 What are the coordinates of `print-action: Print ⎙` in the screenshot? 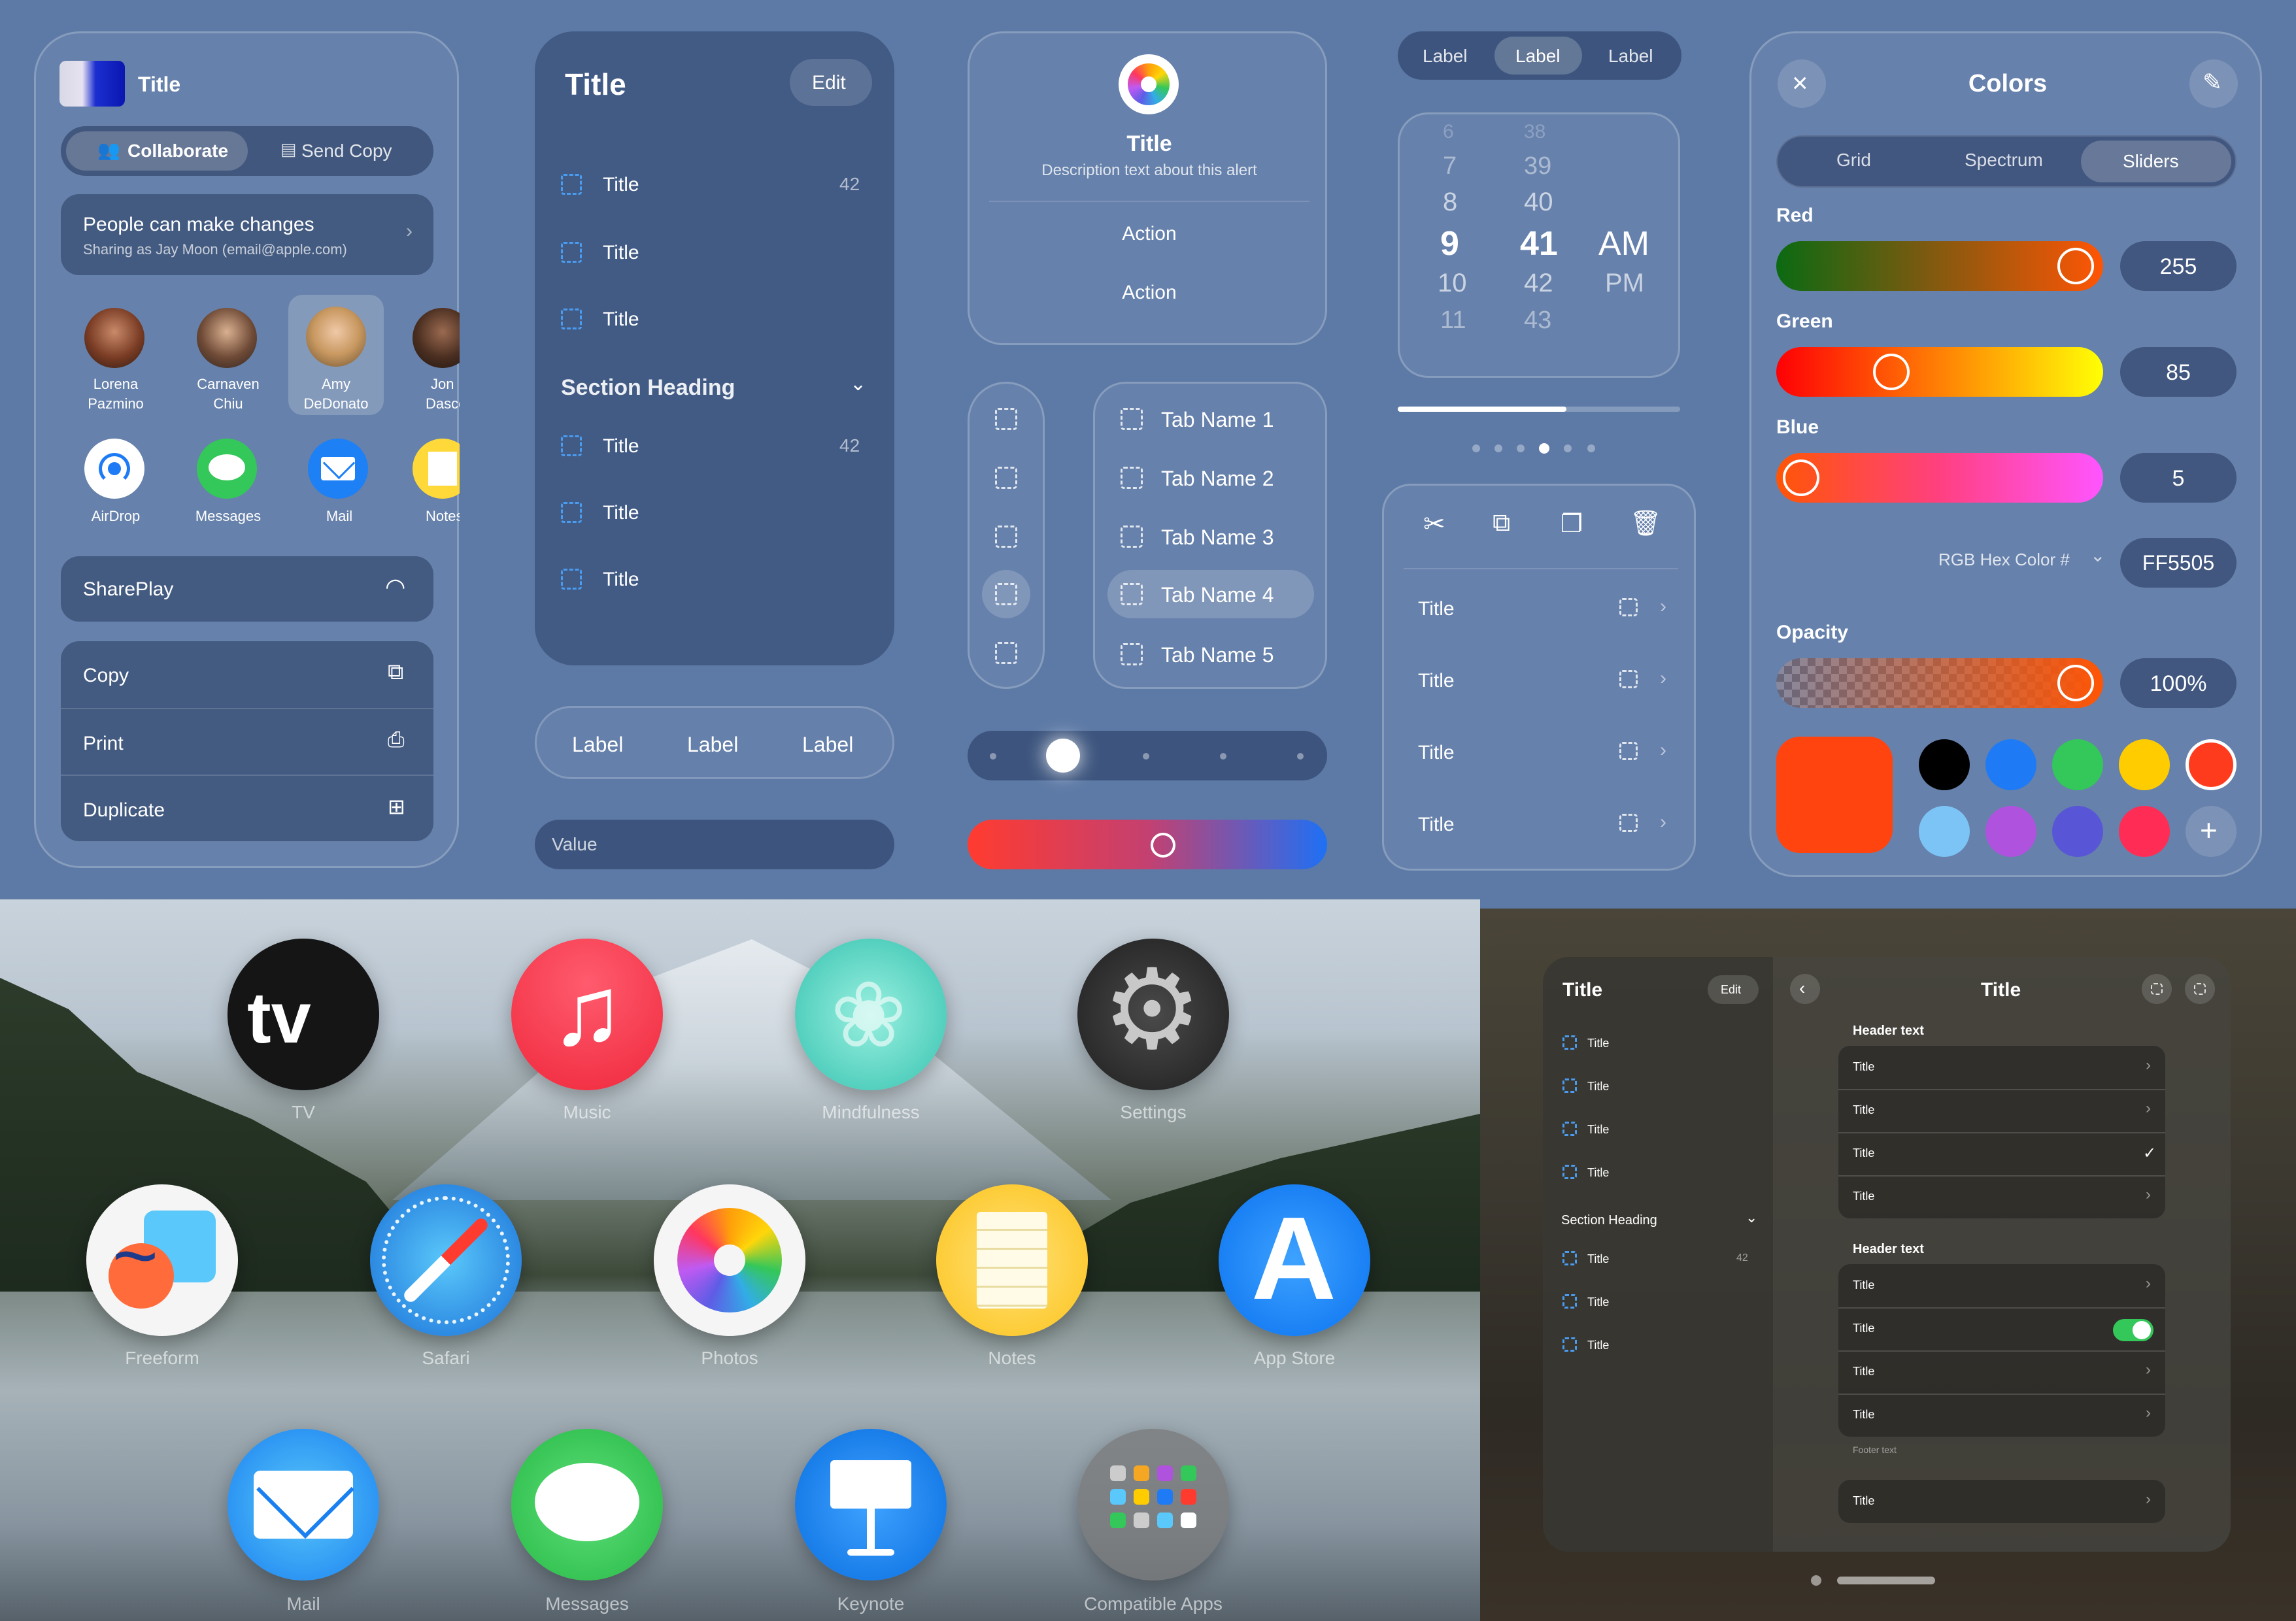 It's located at (247, 742).